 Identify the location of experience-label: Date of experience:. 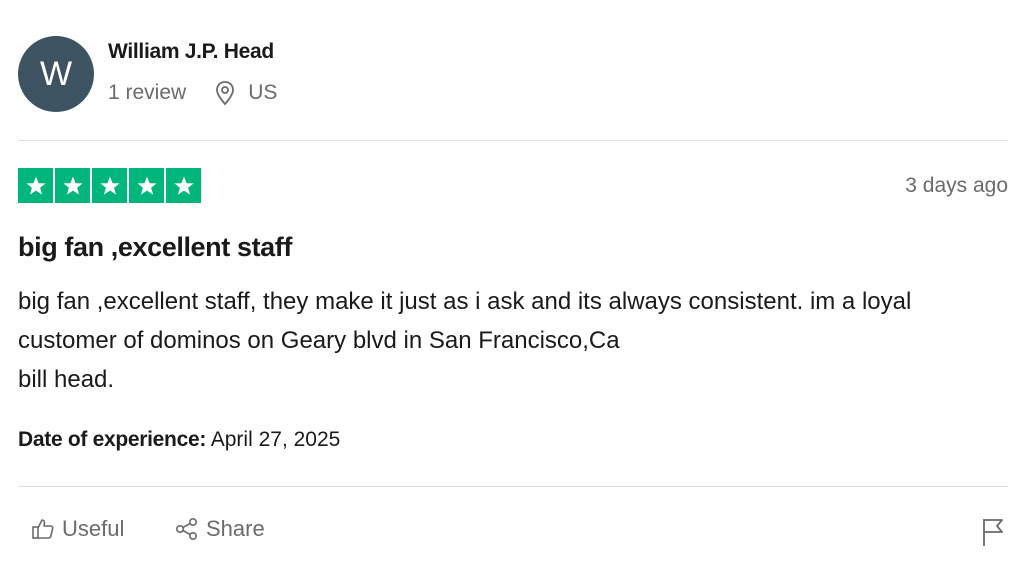
(112, 439).